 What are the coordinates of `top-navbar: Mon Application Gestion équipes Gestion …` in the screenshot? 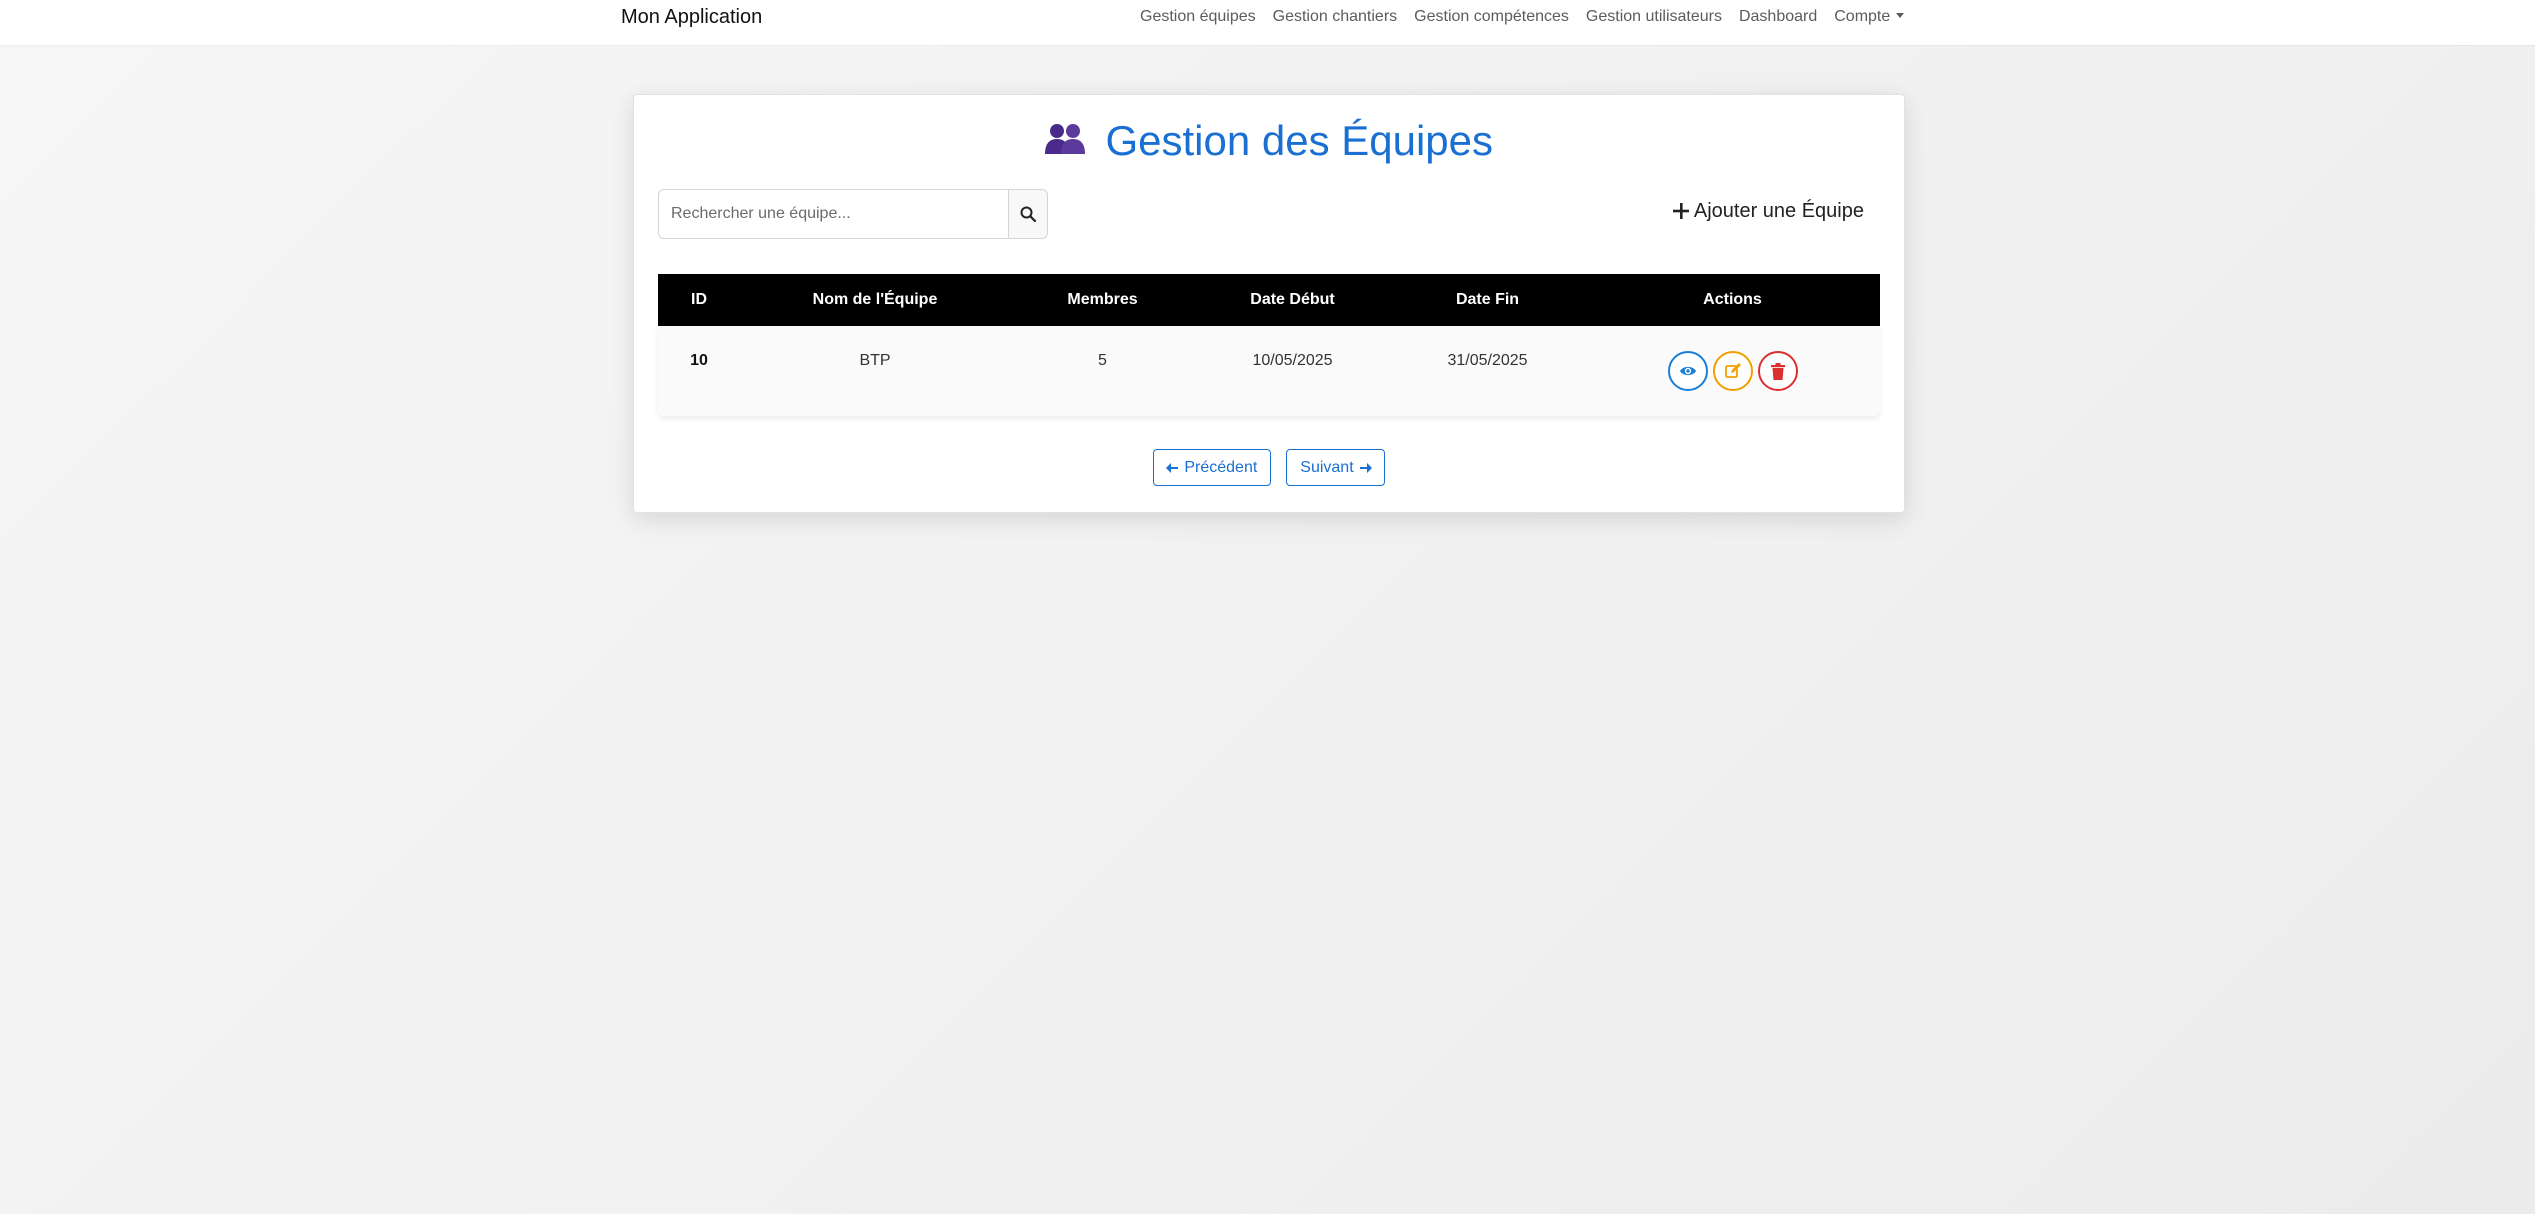 It's located at (1267, 22).